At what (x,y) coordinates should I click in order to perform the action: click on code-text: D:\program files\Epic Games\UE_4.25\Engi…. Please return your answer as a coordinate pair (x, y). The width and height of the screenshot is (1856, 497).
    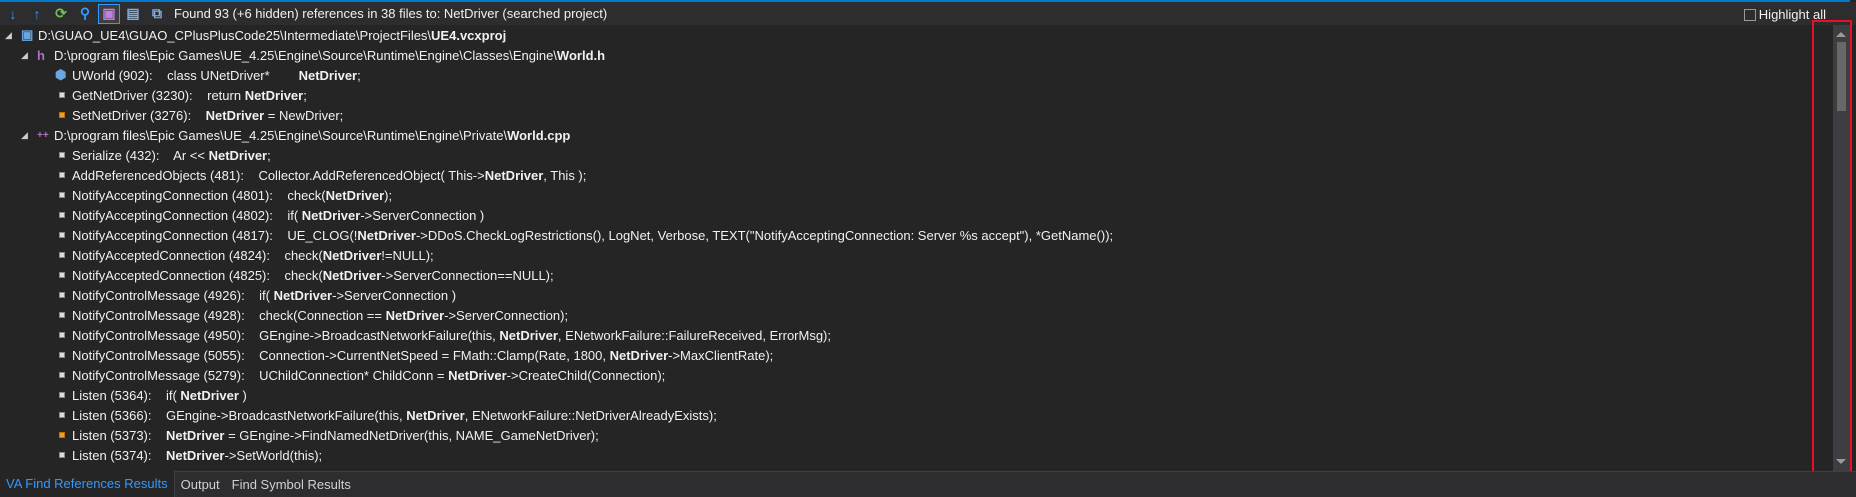
    Looking at the image, I should click on (305, 55).